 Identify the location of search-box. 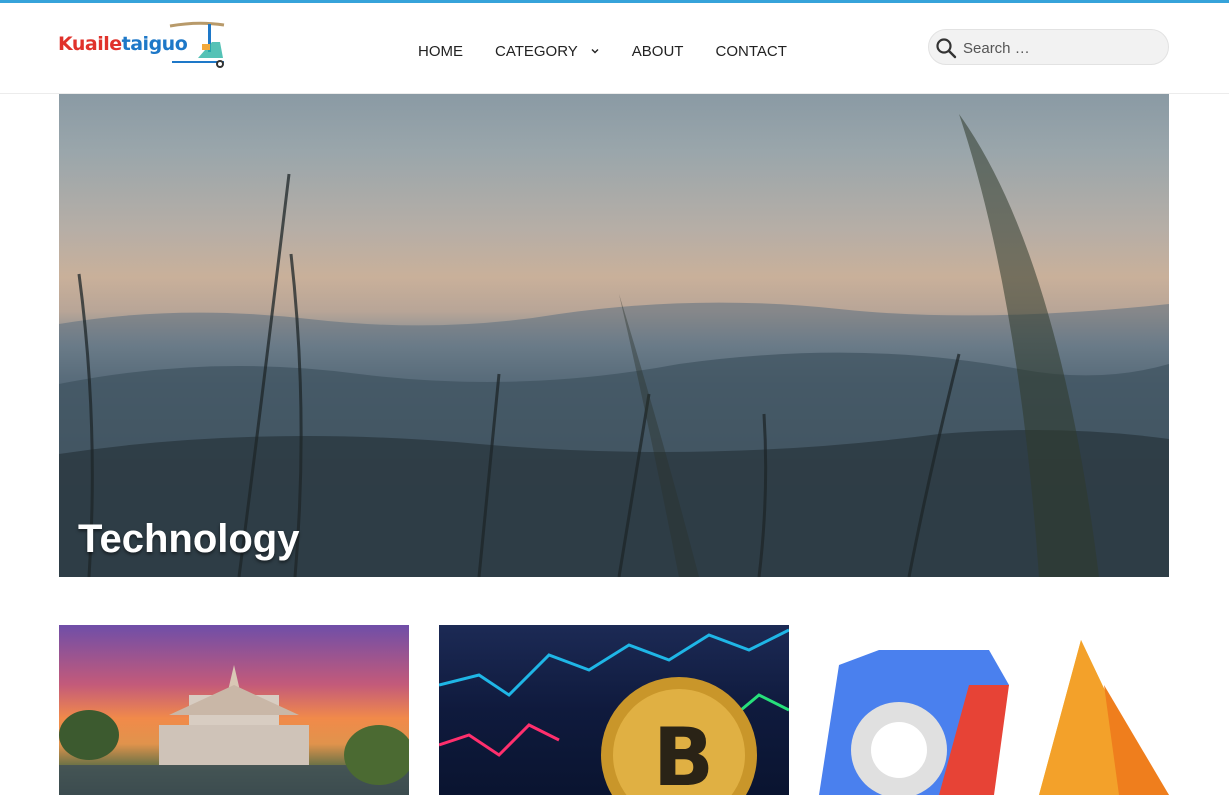
(1048, 47).